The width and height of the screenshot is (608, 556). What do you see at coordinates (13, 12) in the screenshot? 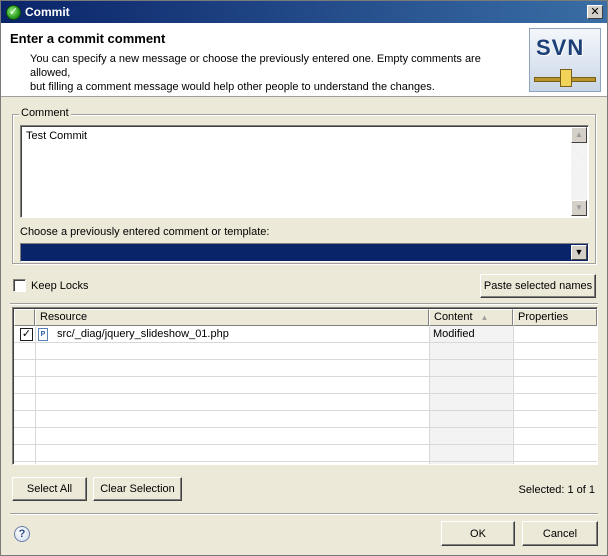
I see `app-icon: ✓` at bounding box center [13, 12].